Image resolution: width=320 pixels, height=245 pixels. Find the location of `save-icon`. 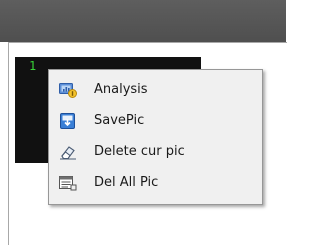

save-icon is located at coordinates (67, 121).